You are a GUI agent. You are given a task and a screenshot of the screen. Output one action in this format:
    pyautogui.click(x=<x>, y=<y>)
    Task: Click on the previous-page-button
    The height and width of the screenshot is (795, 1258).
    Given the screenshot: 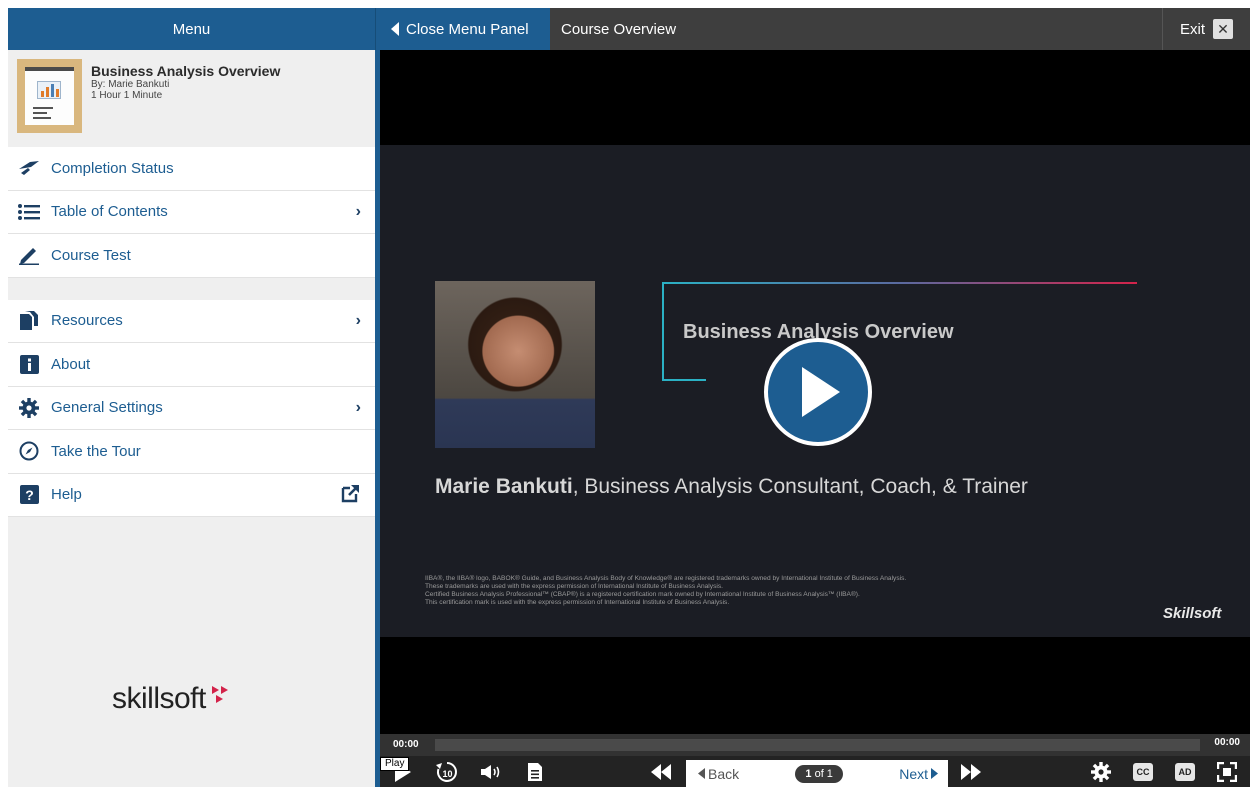 What is the action you would take?
    pyautogui.click(x=661, y=771)
    